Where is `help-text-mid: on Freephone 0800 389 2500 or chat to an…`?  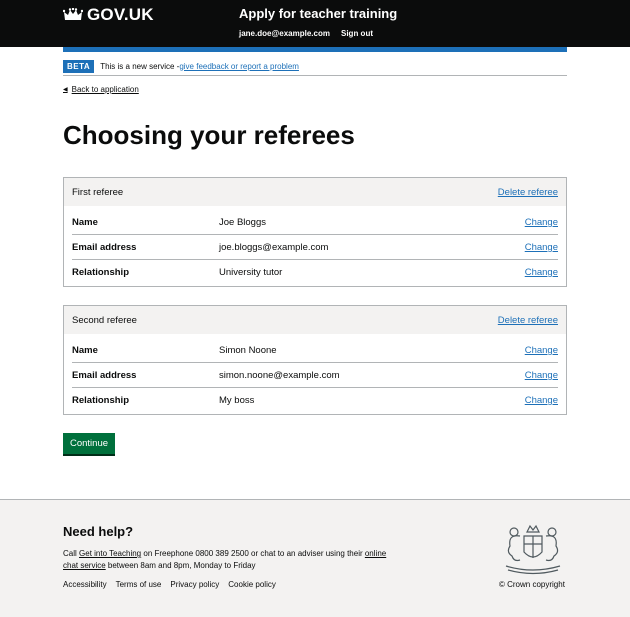 help-text-mid: on Freephone 0800 389 2500 or chat to an… is located at coordinates (253, 553).